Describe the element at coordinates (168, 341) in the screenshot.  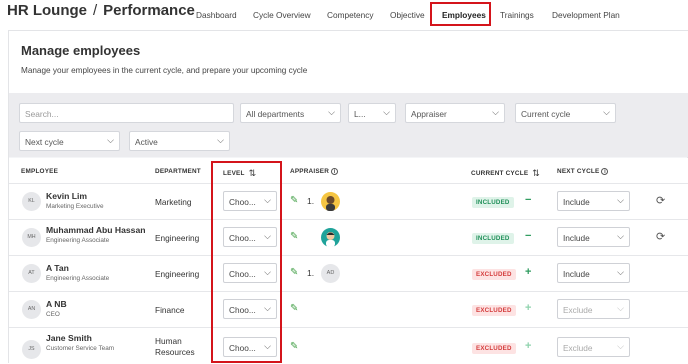
I see `department-line: Human` at that location.